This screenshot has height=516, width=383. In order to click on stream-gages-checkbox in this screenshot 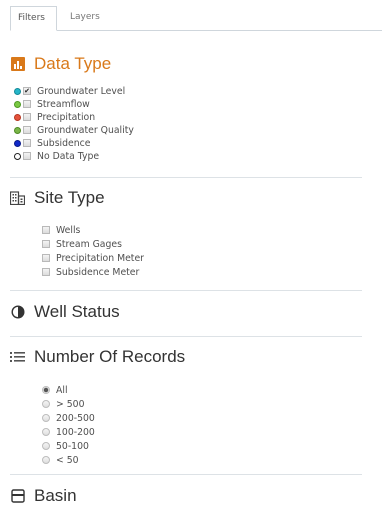, I will do `click(46, 244)`.